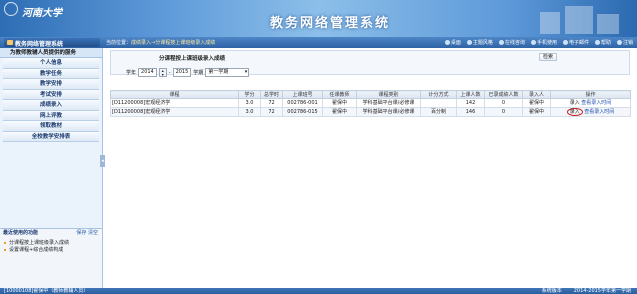 The height and width of the screenshot is (294, 637). Describe the element at coordinates (548, 57) in the screenshot. I see `query-button: 检索` at that location.